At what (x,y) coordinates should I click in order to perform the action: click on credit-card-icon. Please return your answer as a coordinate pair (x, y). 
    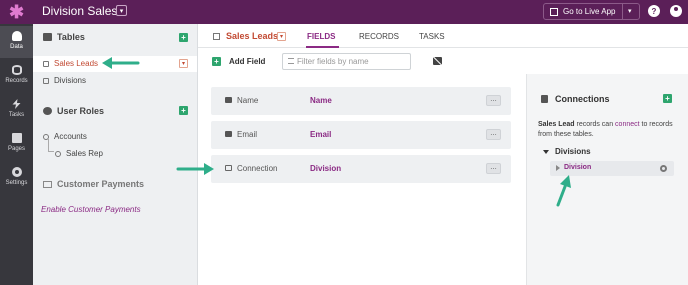
    Looking at the image, I should click on (47, 184).